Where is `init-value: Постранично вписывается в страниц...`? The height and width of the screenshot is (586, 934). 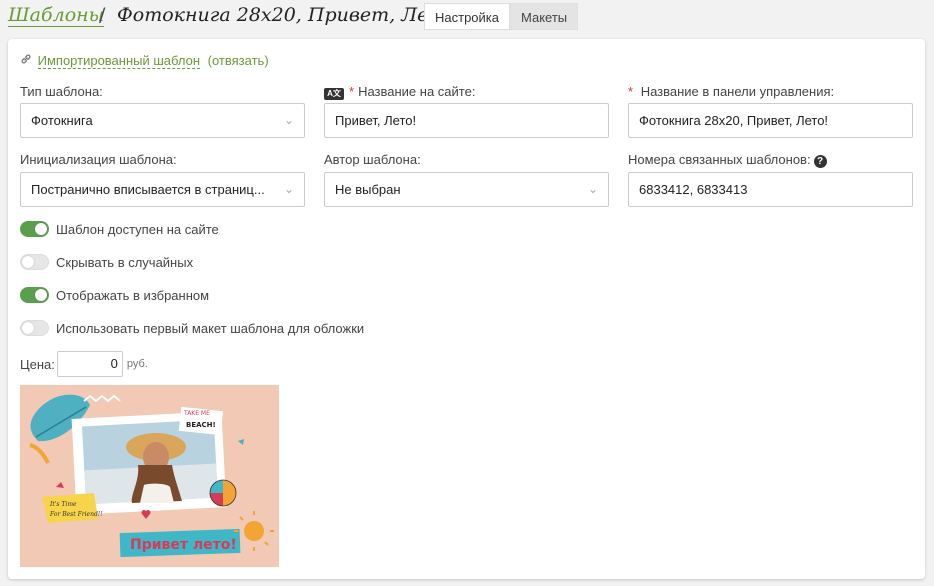
init-value: Постранично вписывается в страниц... is located at coordinates (148, 189).